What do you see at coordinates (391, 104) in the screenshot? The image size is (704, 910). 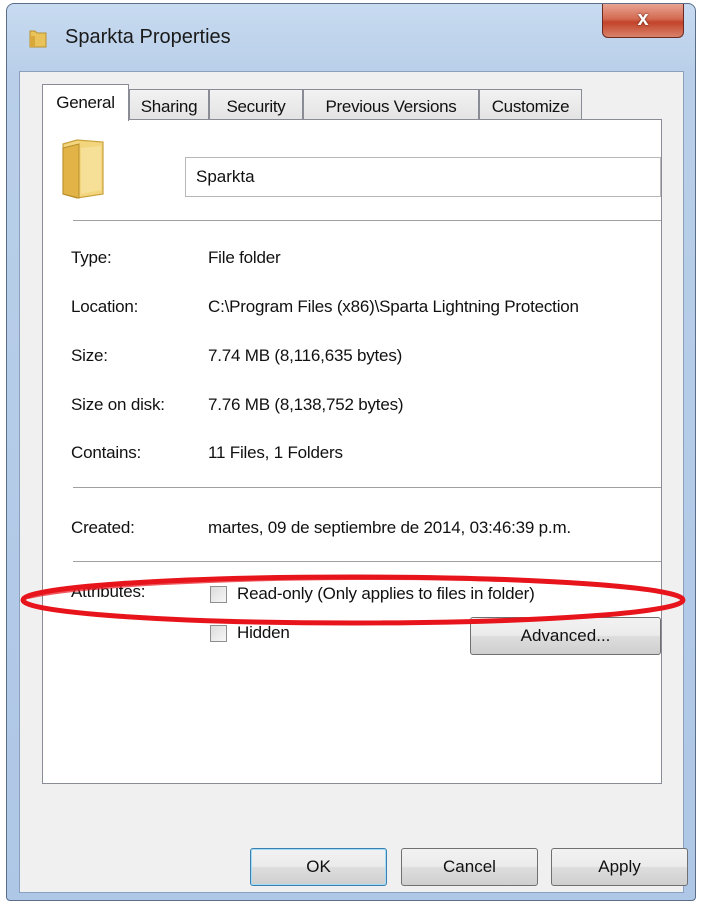 I see `tab-previous-versions: Previous Versions` at bounding box center [391, 104].